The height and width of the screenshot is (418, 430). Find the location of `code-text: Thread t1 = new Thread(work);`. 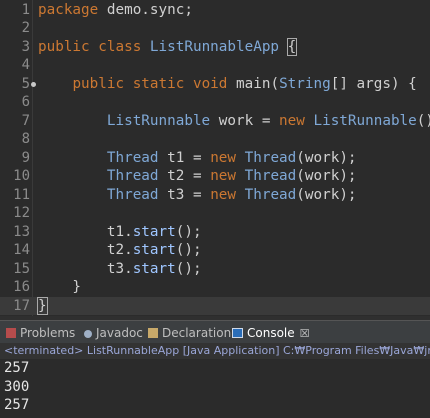

code-text: Thread t1 = new Thread(work); is located at coordinates (231, 157).